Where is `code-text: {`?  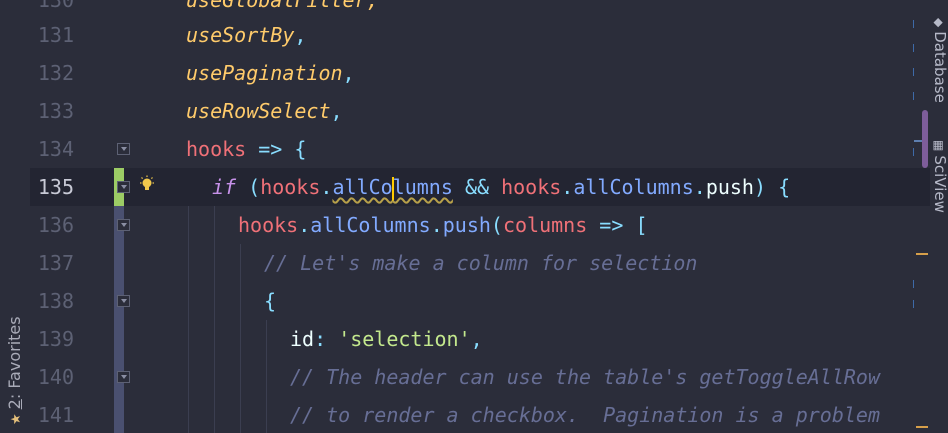
code-text: { is located at coordinates (270, 301).